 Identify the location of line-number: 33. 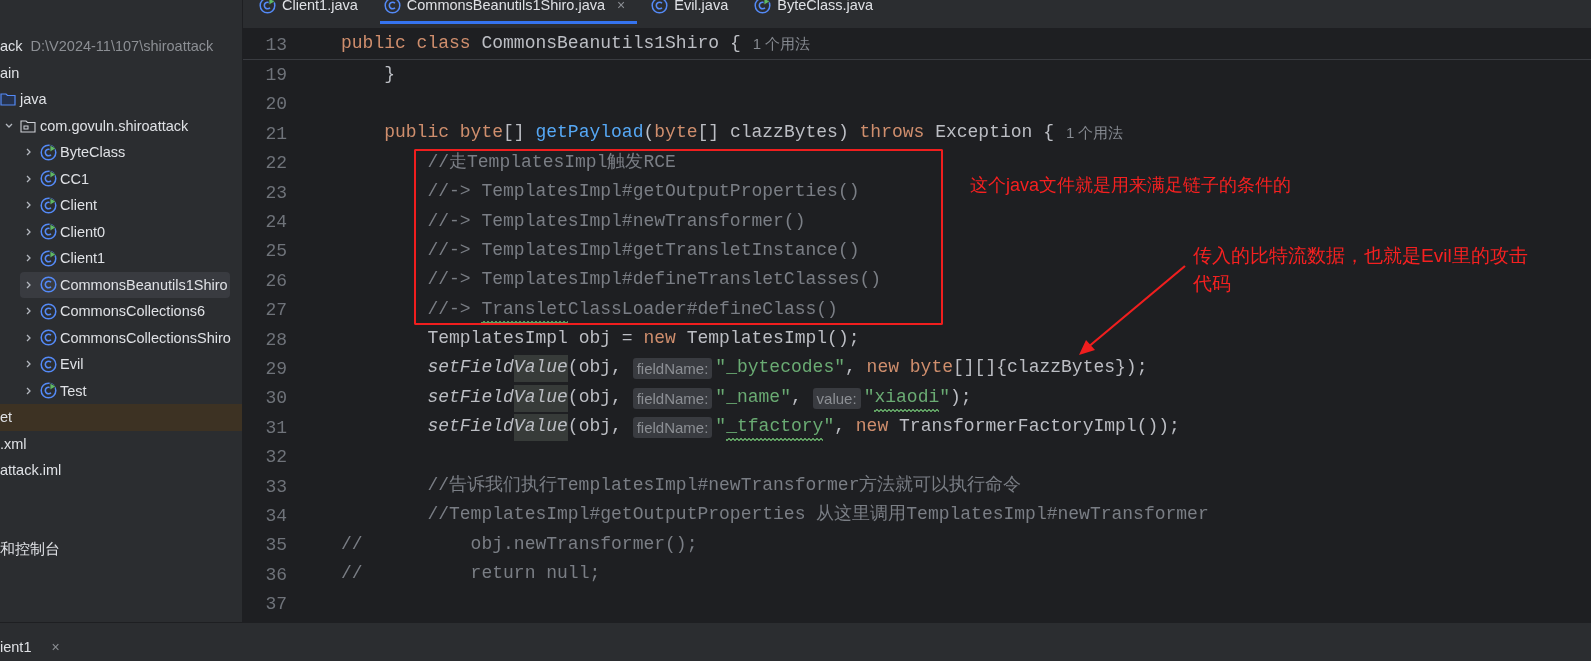
(275, 486).